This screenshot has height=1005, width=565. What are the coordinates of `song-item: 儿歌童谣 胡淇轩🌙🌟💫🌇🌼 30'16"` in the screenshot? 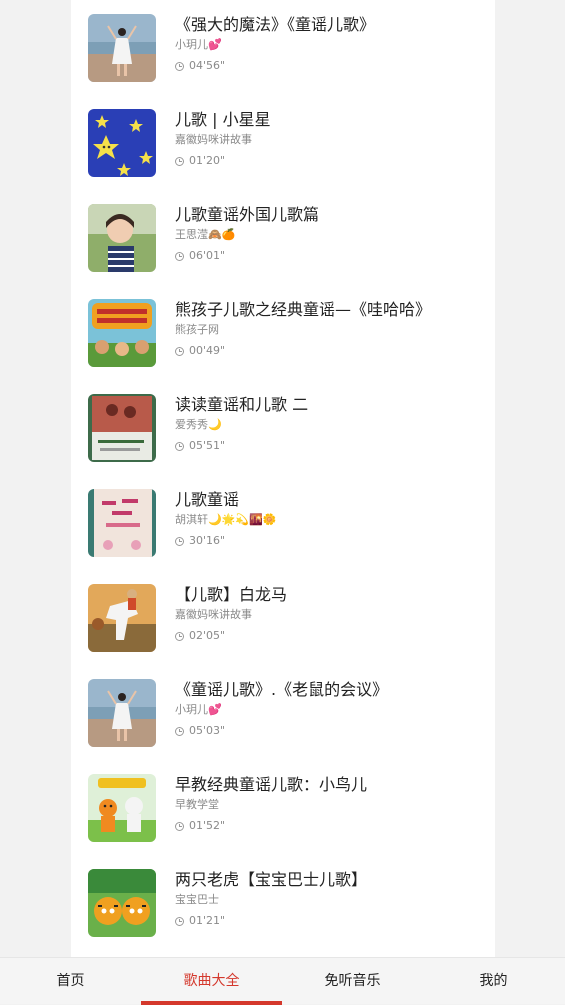 It's located at (283, 522).